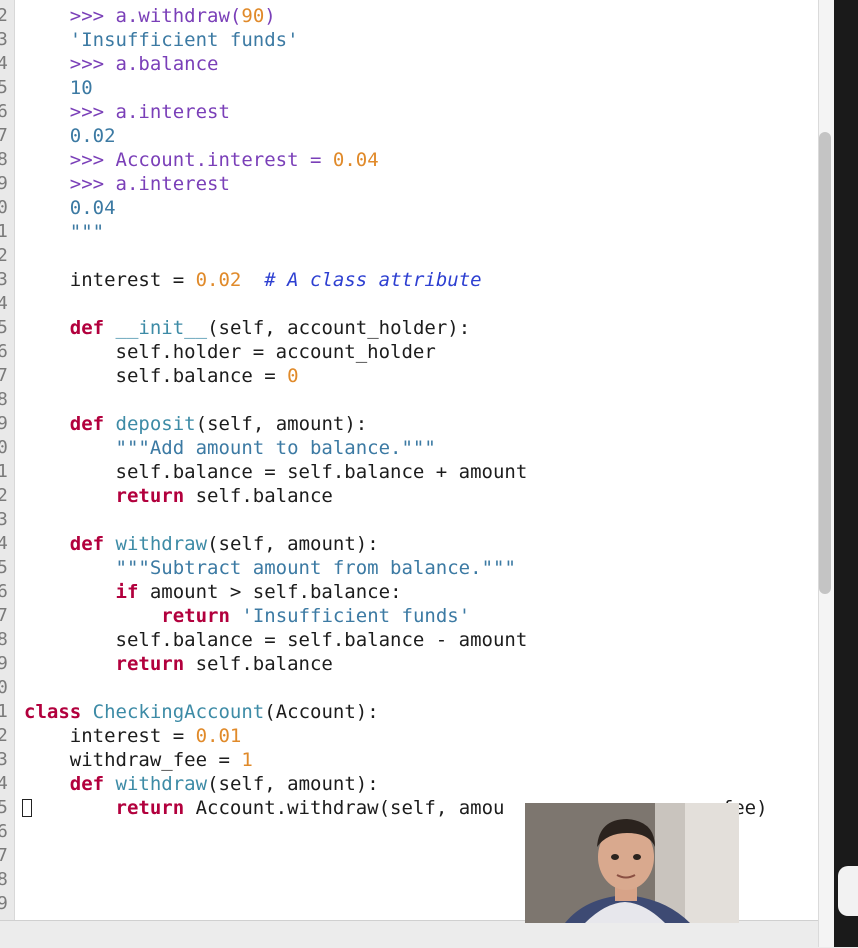 The width and height of the screenshot is (858, 948). Describe the element at coordinates (195, 616) in the screenshot. I see `code-token: return` at that location.